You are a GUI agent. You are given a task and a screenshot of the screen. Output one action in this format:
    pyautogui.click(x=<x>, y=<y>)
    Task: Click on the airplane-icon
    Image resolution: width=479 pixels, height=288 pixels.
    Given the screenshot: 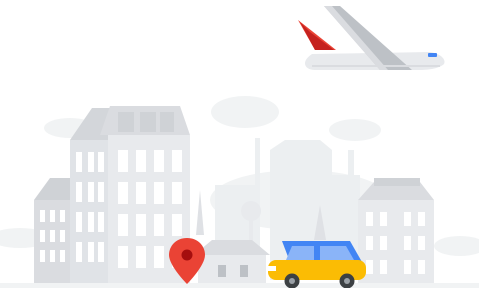 What is the action you would take?
    pyautogui.click(x=371, y=38)
    